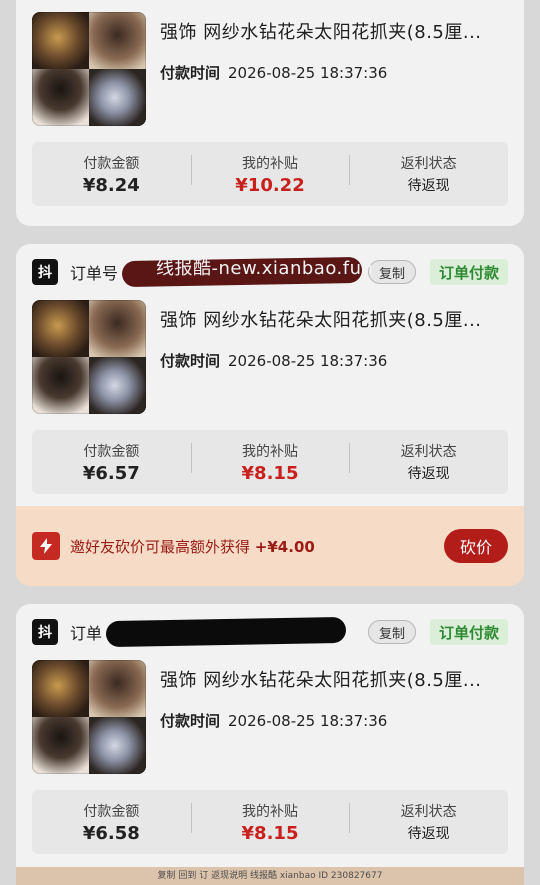 Image resolution: width=540 pixels, height=885 pixels. I want to click on promo-bonus: +¥4.00, so click(284, 546).